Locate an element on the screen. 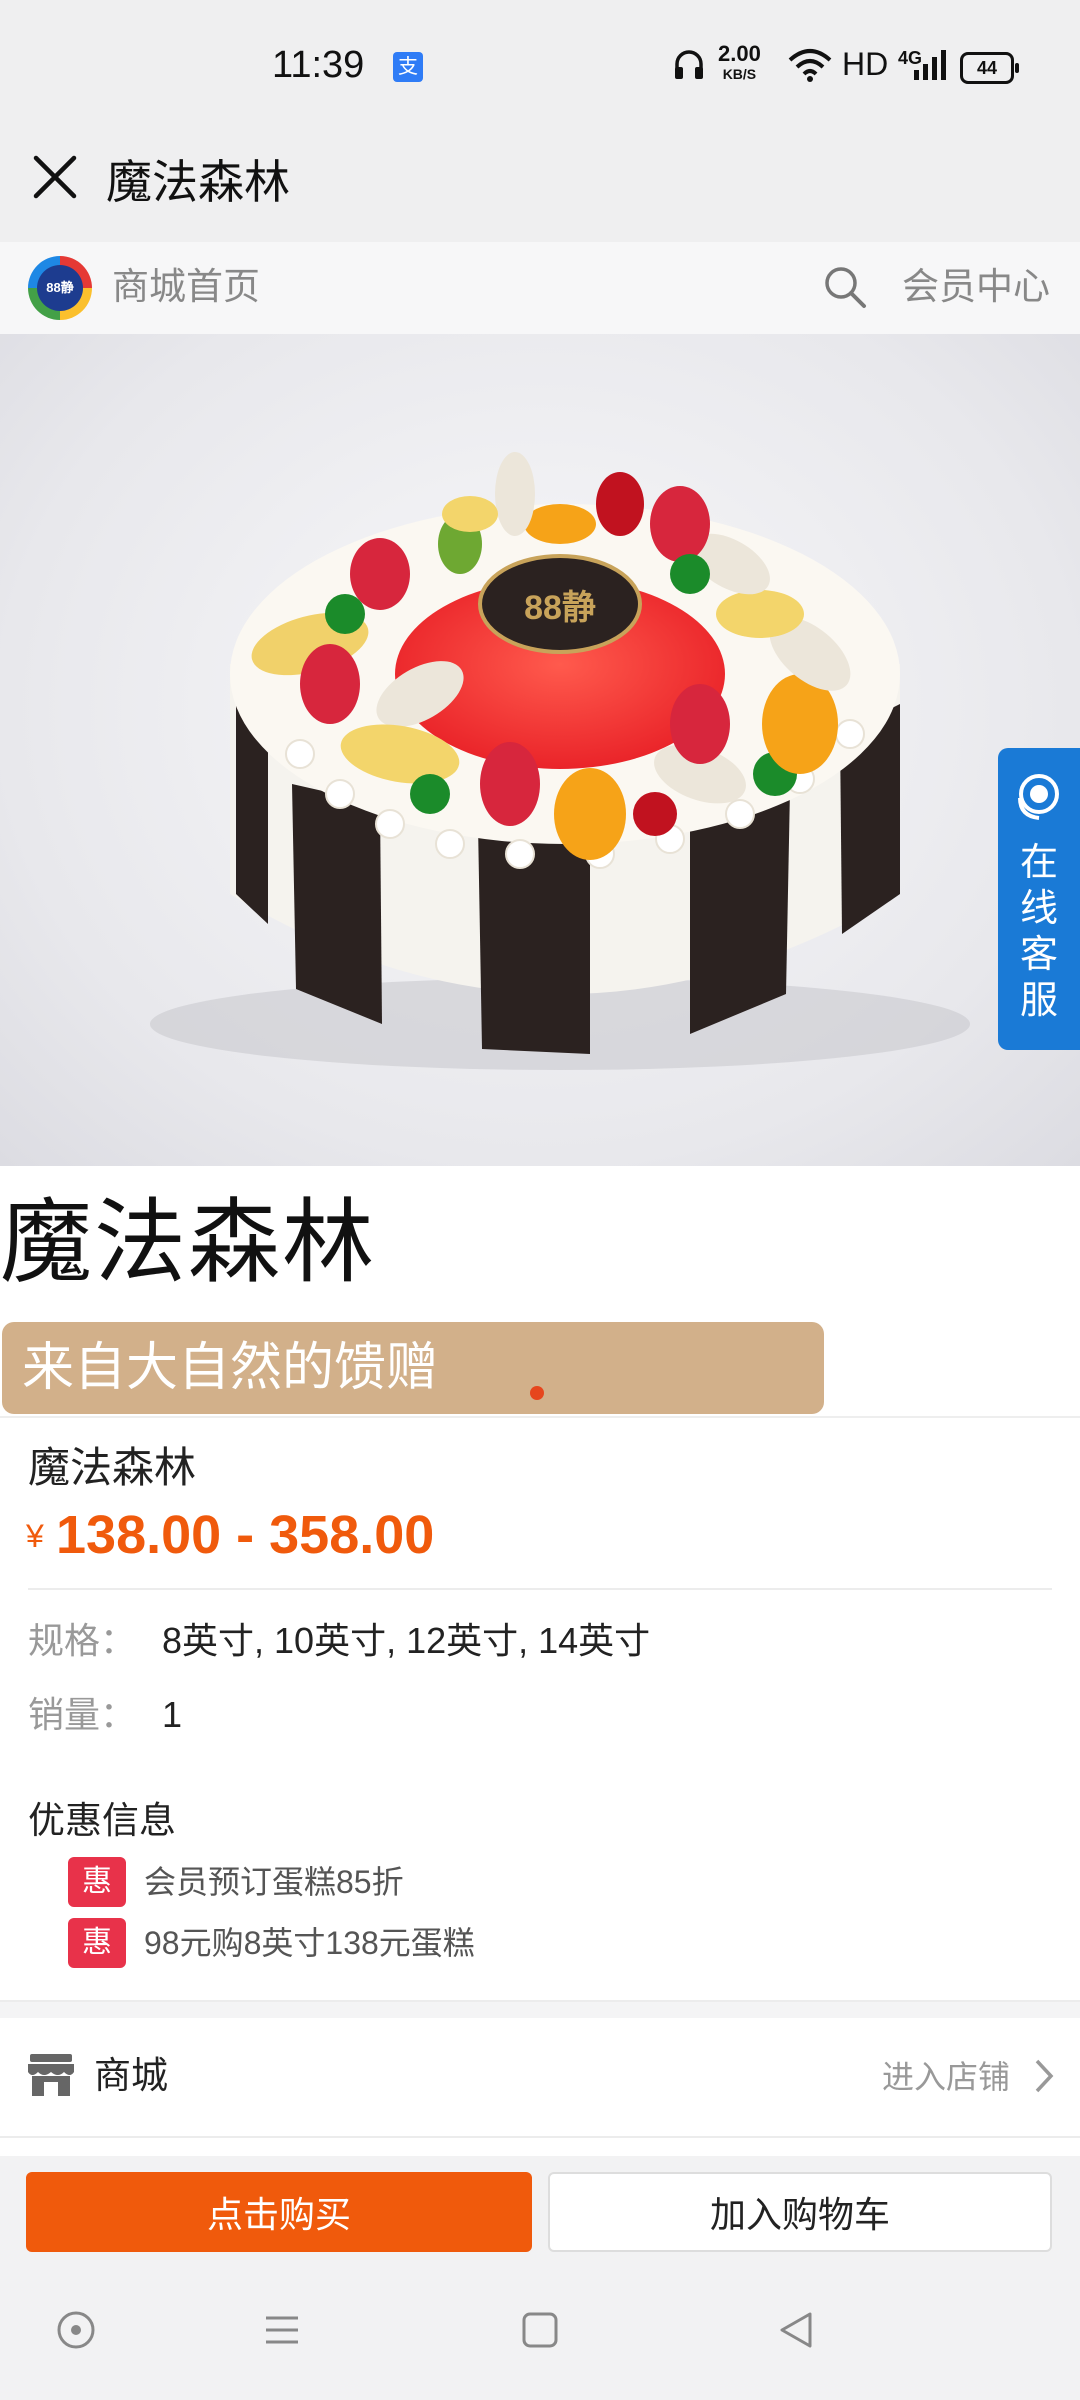 Image resolution: width=1080 pixels, height=2400 pixels. shop-logo: 88静 is located at coordinates (60, 288).